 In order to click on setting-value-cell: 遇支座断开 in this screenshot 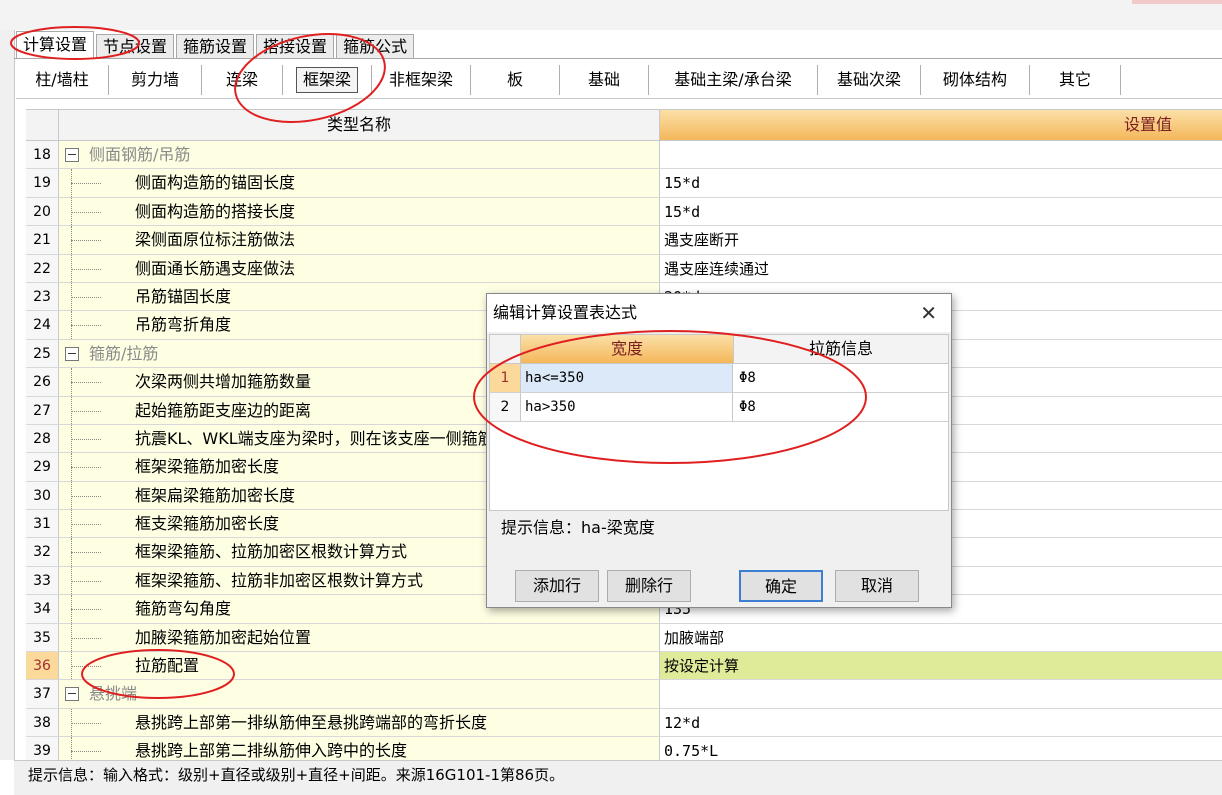, I will do `click(941, 240)`.